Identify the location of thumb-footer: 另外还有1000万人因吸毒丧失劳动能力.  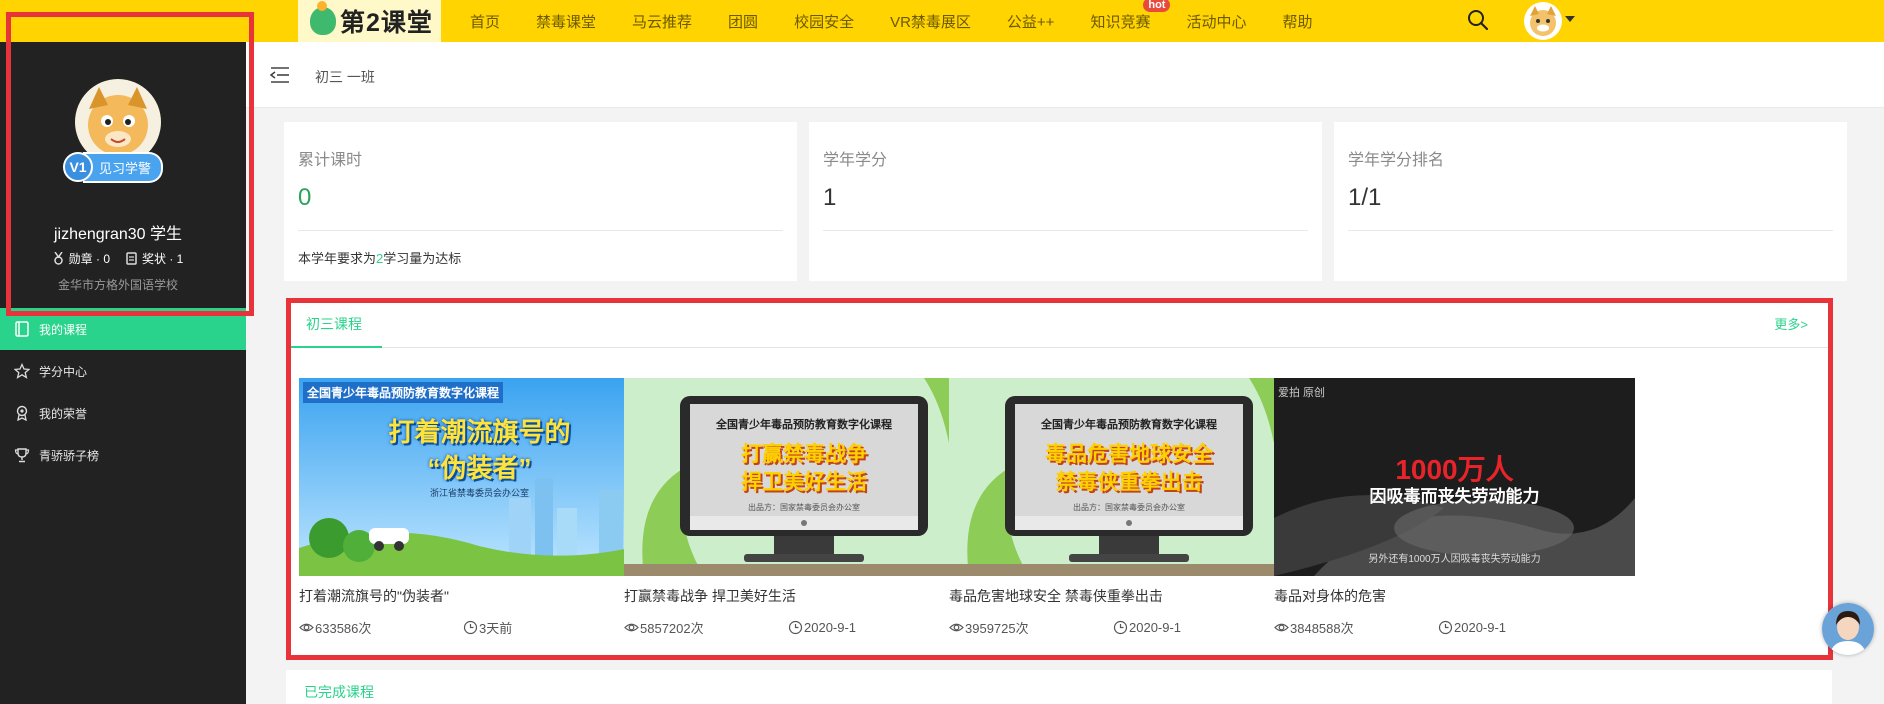
(1454, 559).